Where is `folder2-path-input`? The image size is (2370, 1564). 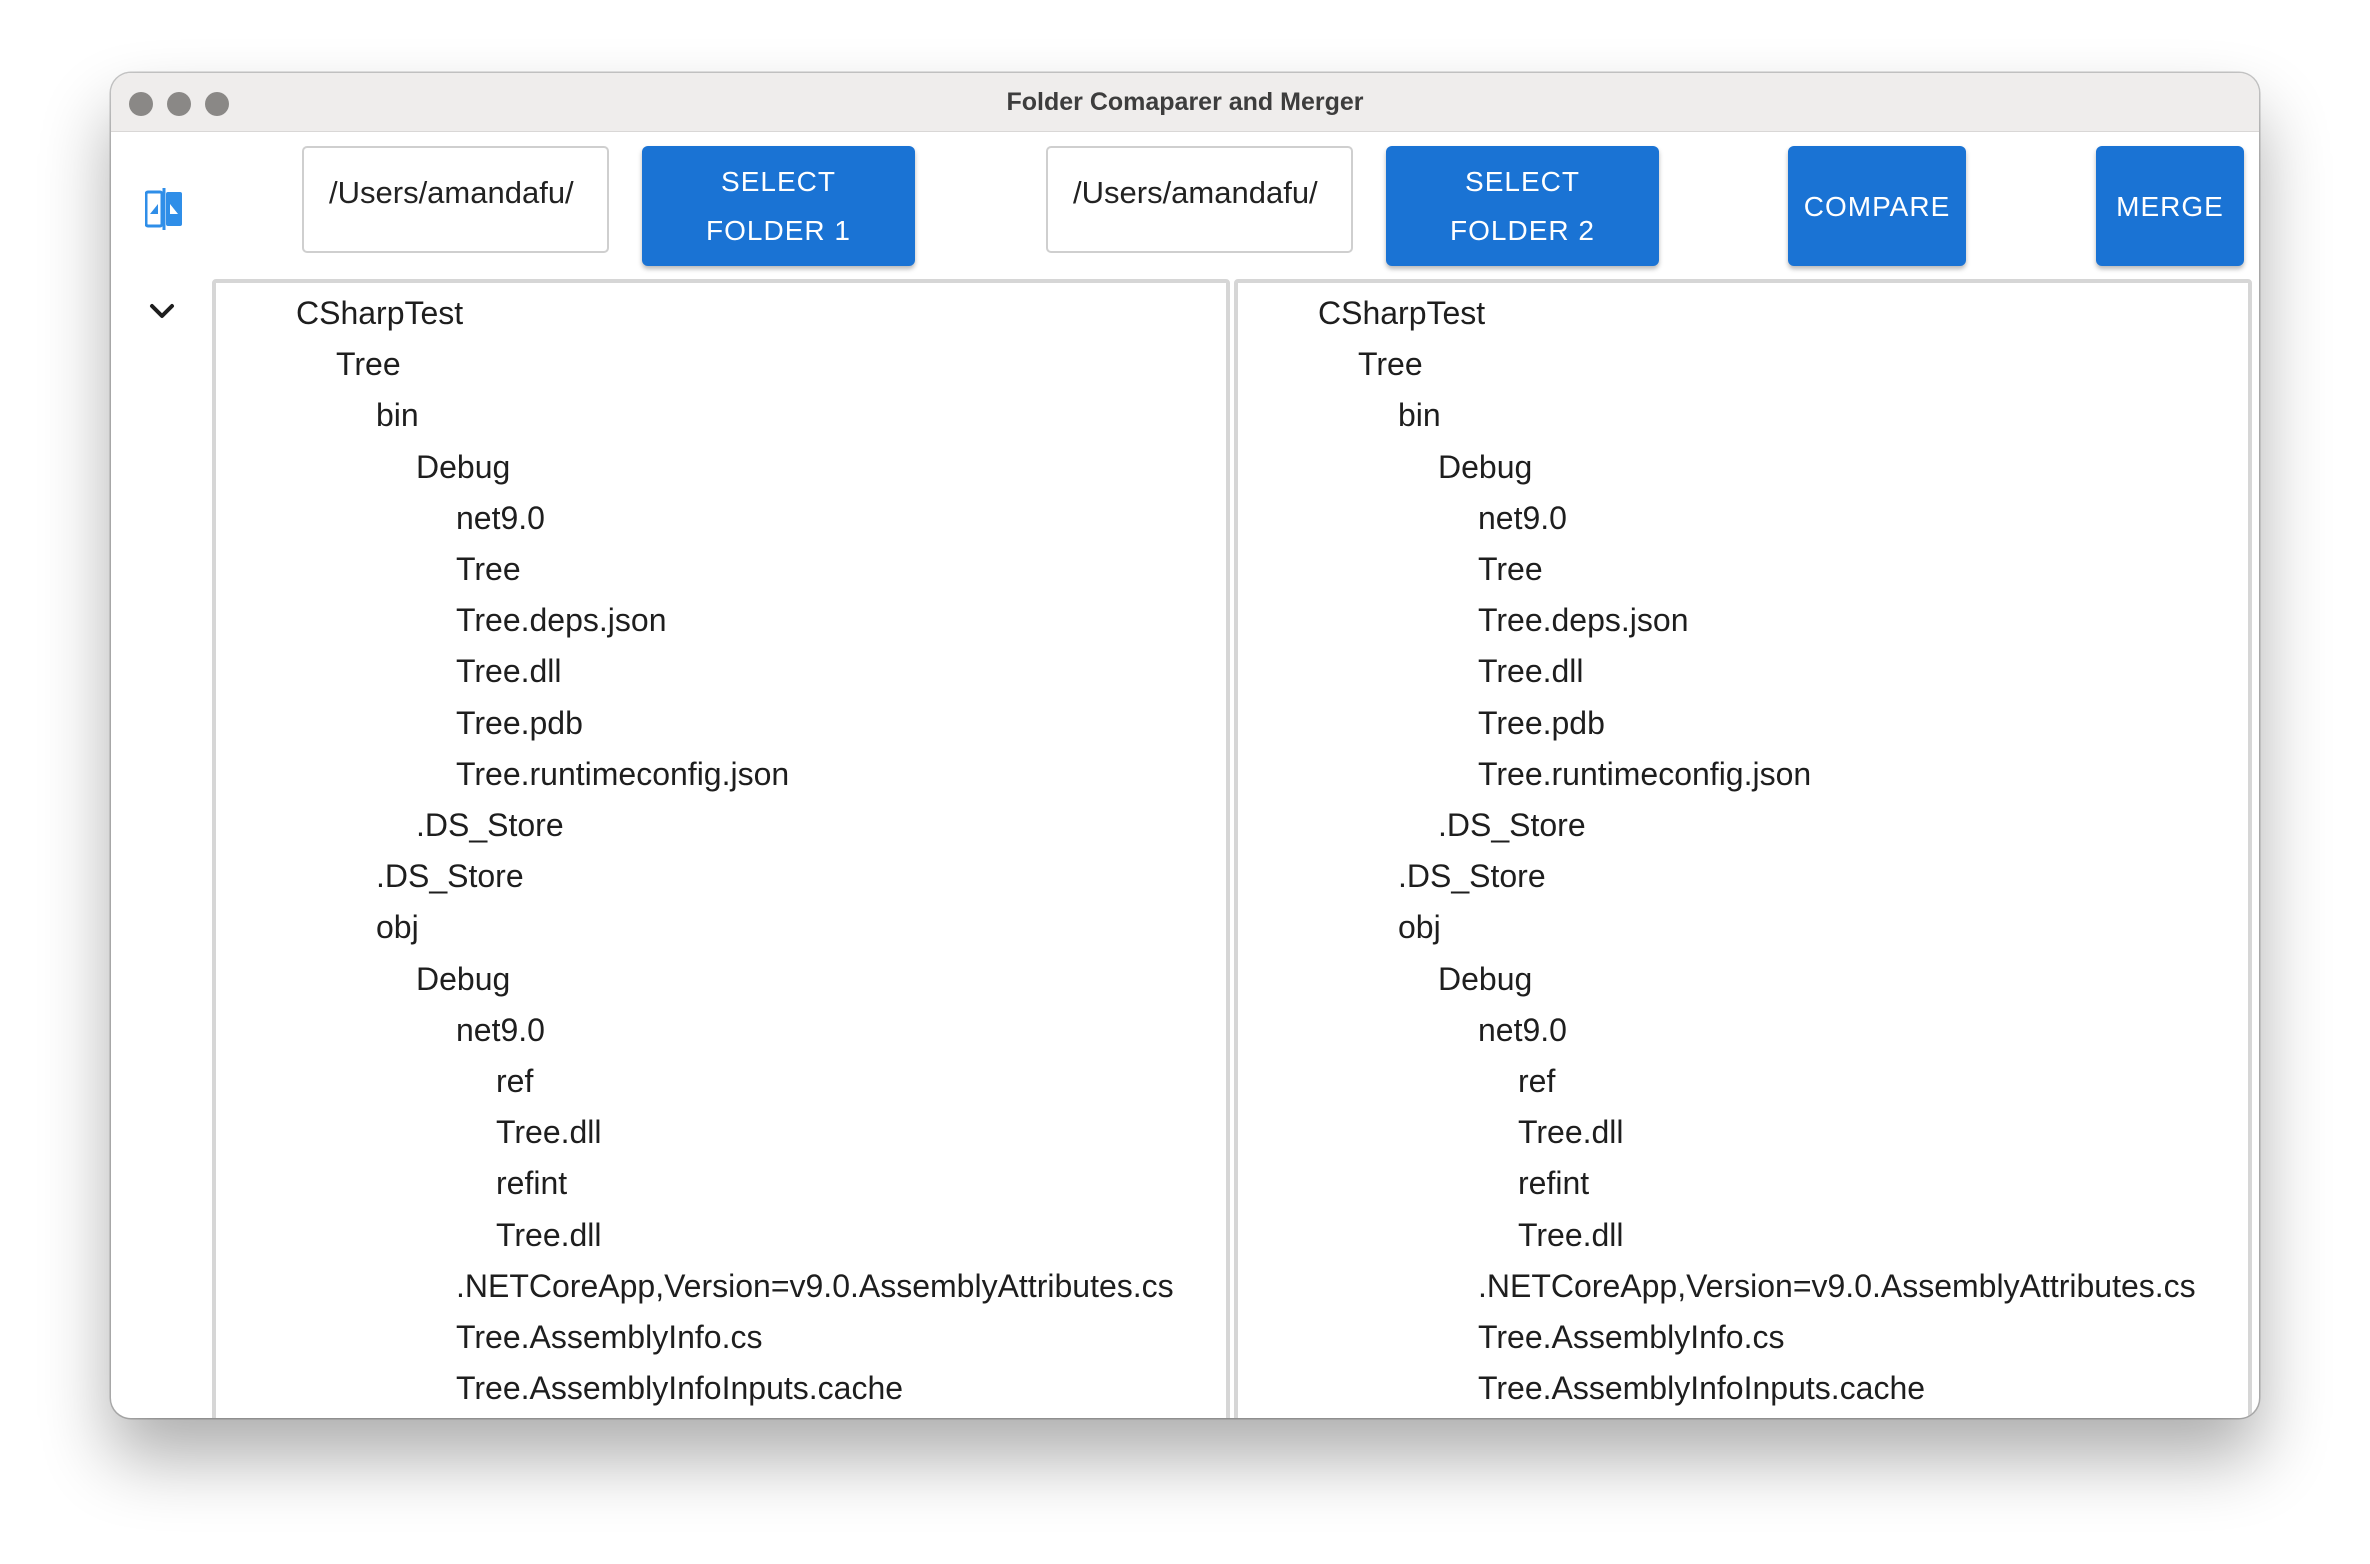
folder2-path-input is located at coordinates (1199, 199).